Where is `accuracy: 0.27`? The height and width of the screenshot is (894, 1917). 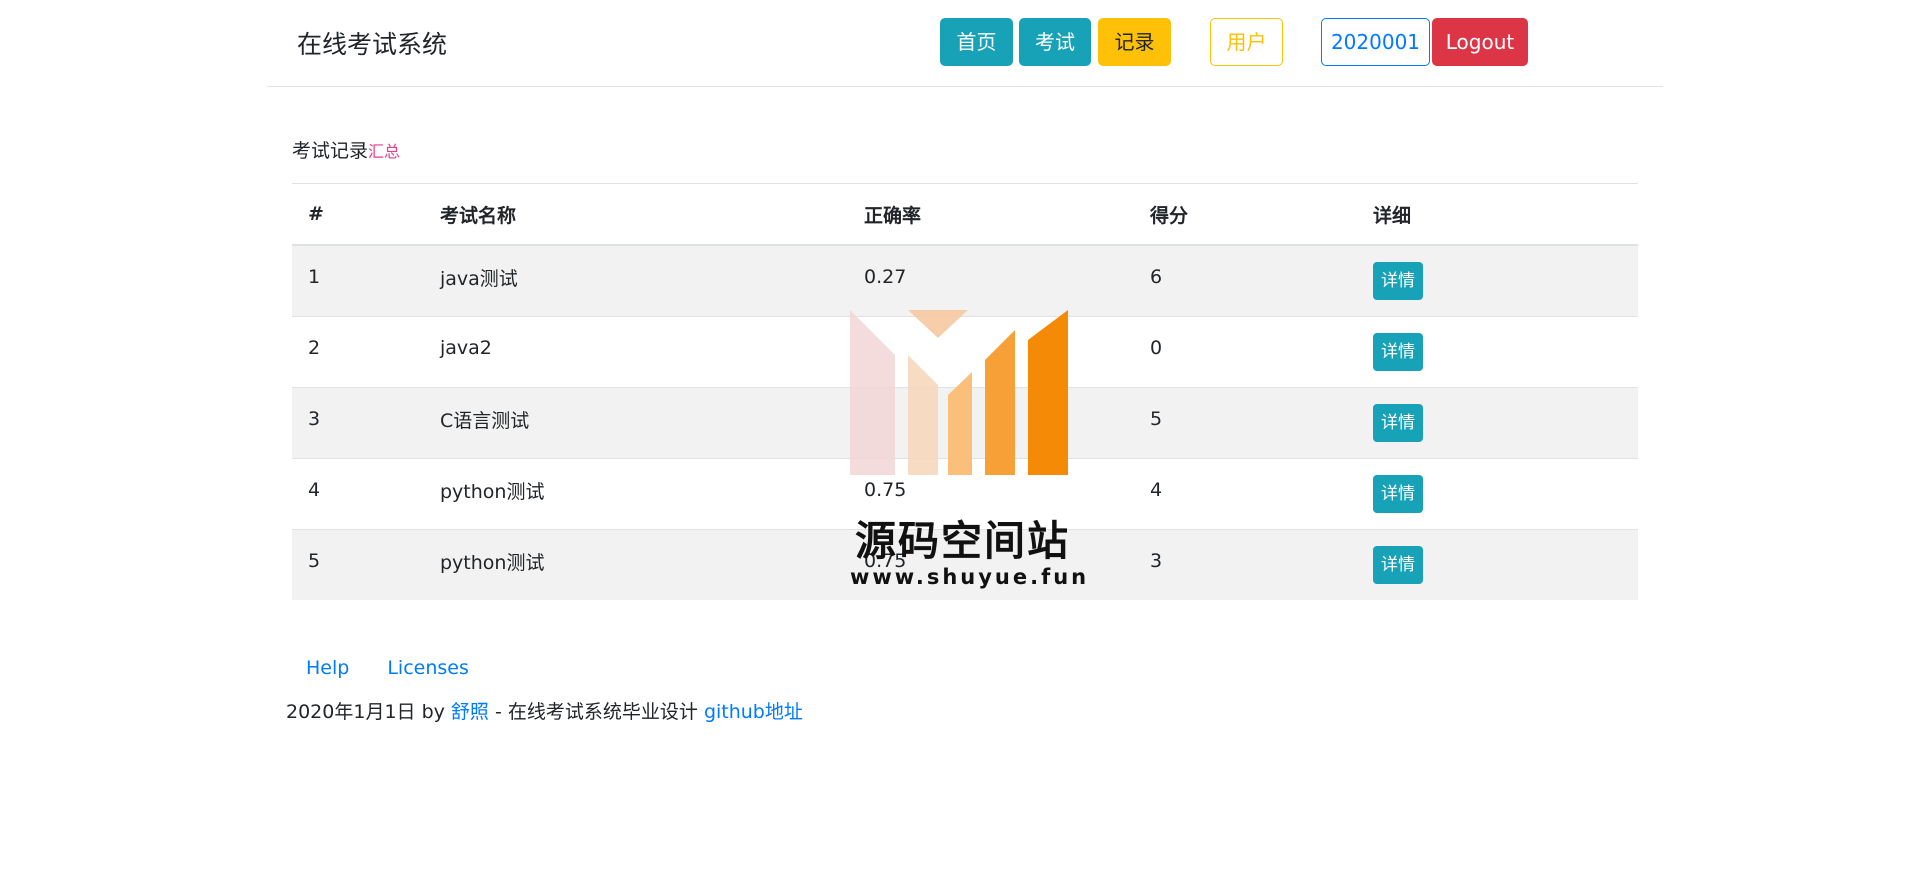
accuracy: 0.27 is located at coordinates (885, 277).